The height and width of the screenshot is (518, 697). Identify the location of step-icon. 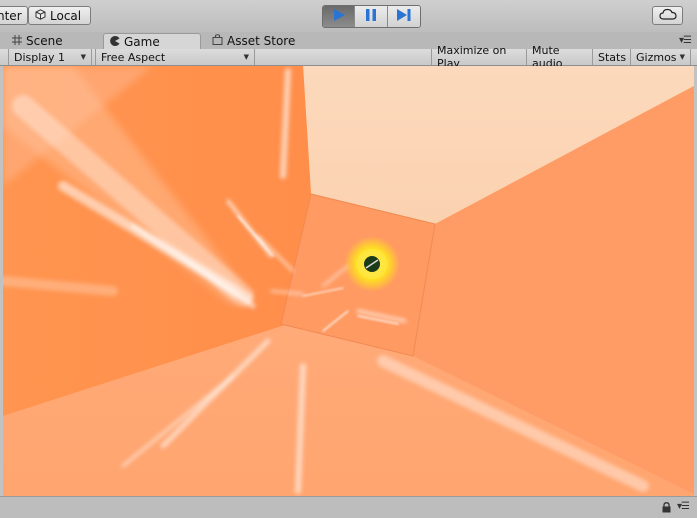
(404, 16).